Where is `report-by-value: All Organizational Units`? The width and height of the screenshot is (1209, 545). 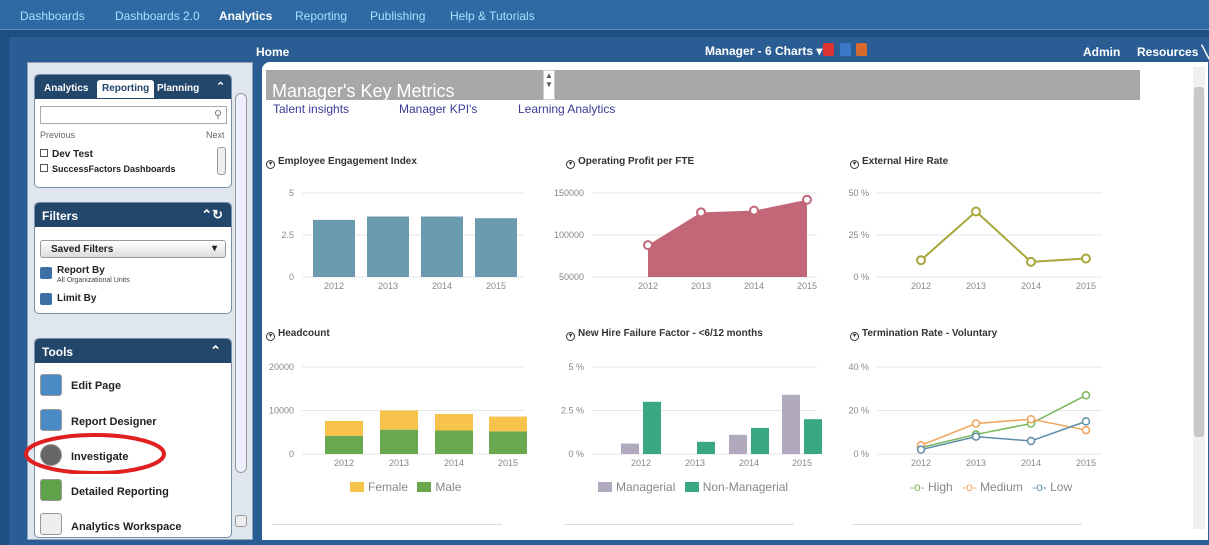 report-by-value: All Organizational Units is located at coordinates (93, 280).